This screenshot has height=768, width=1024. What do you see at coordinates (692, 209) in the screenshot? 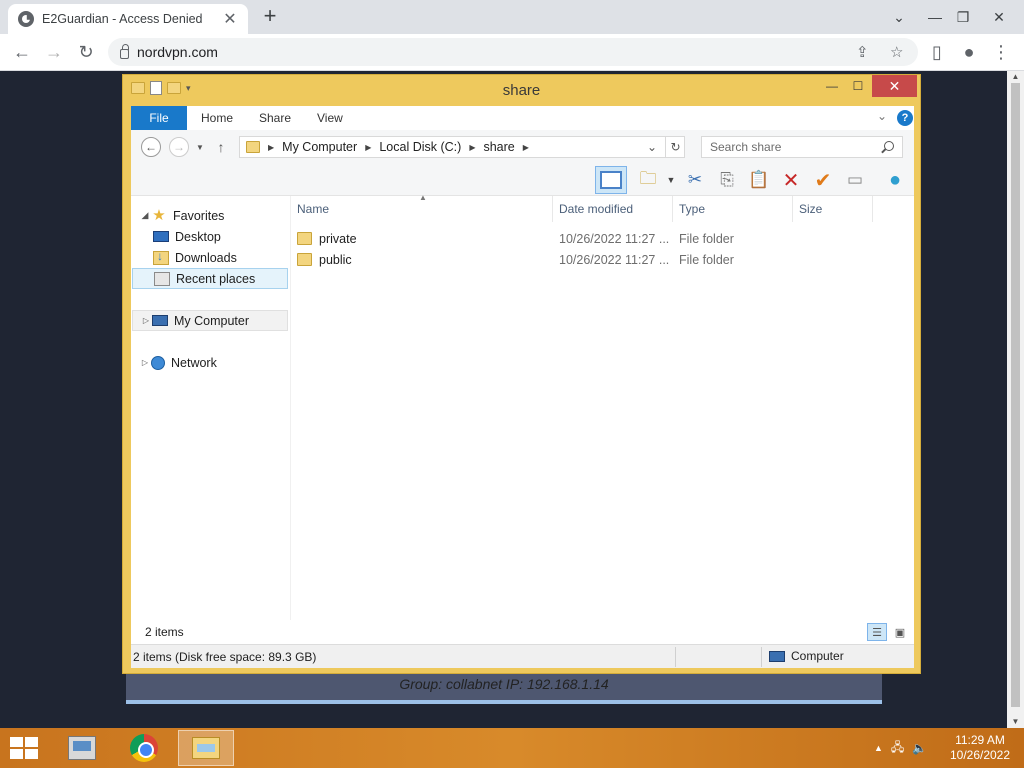
I see `column-label: Type` at bounding box center [692, 209].